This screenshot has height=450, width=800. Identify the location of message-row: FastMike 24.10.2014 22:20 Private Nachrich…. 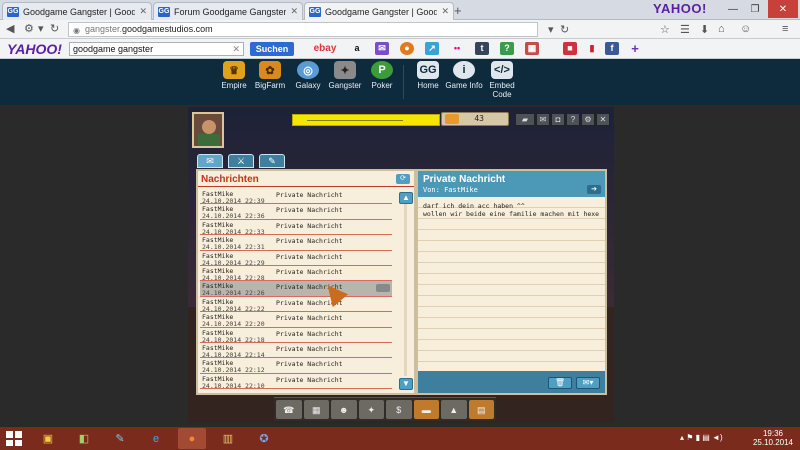
(296, 320).